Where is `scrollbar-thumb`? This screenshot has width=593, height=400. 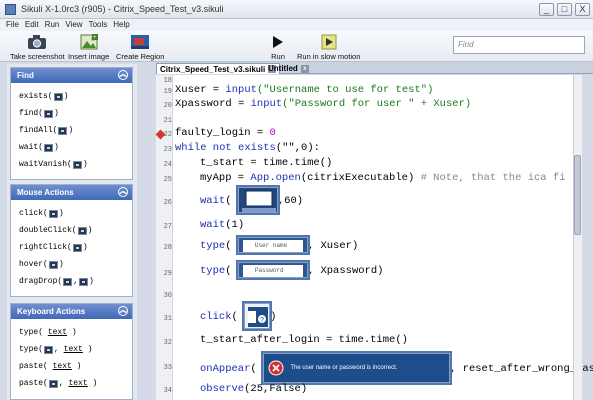
scrollbar-thumb is located at coordinates (577, 195).